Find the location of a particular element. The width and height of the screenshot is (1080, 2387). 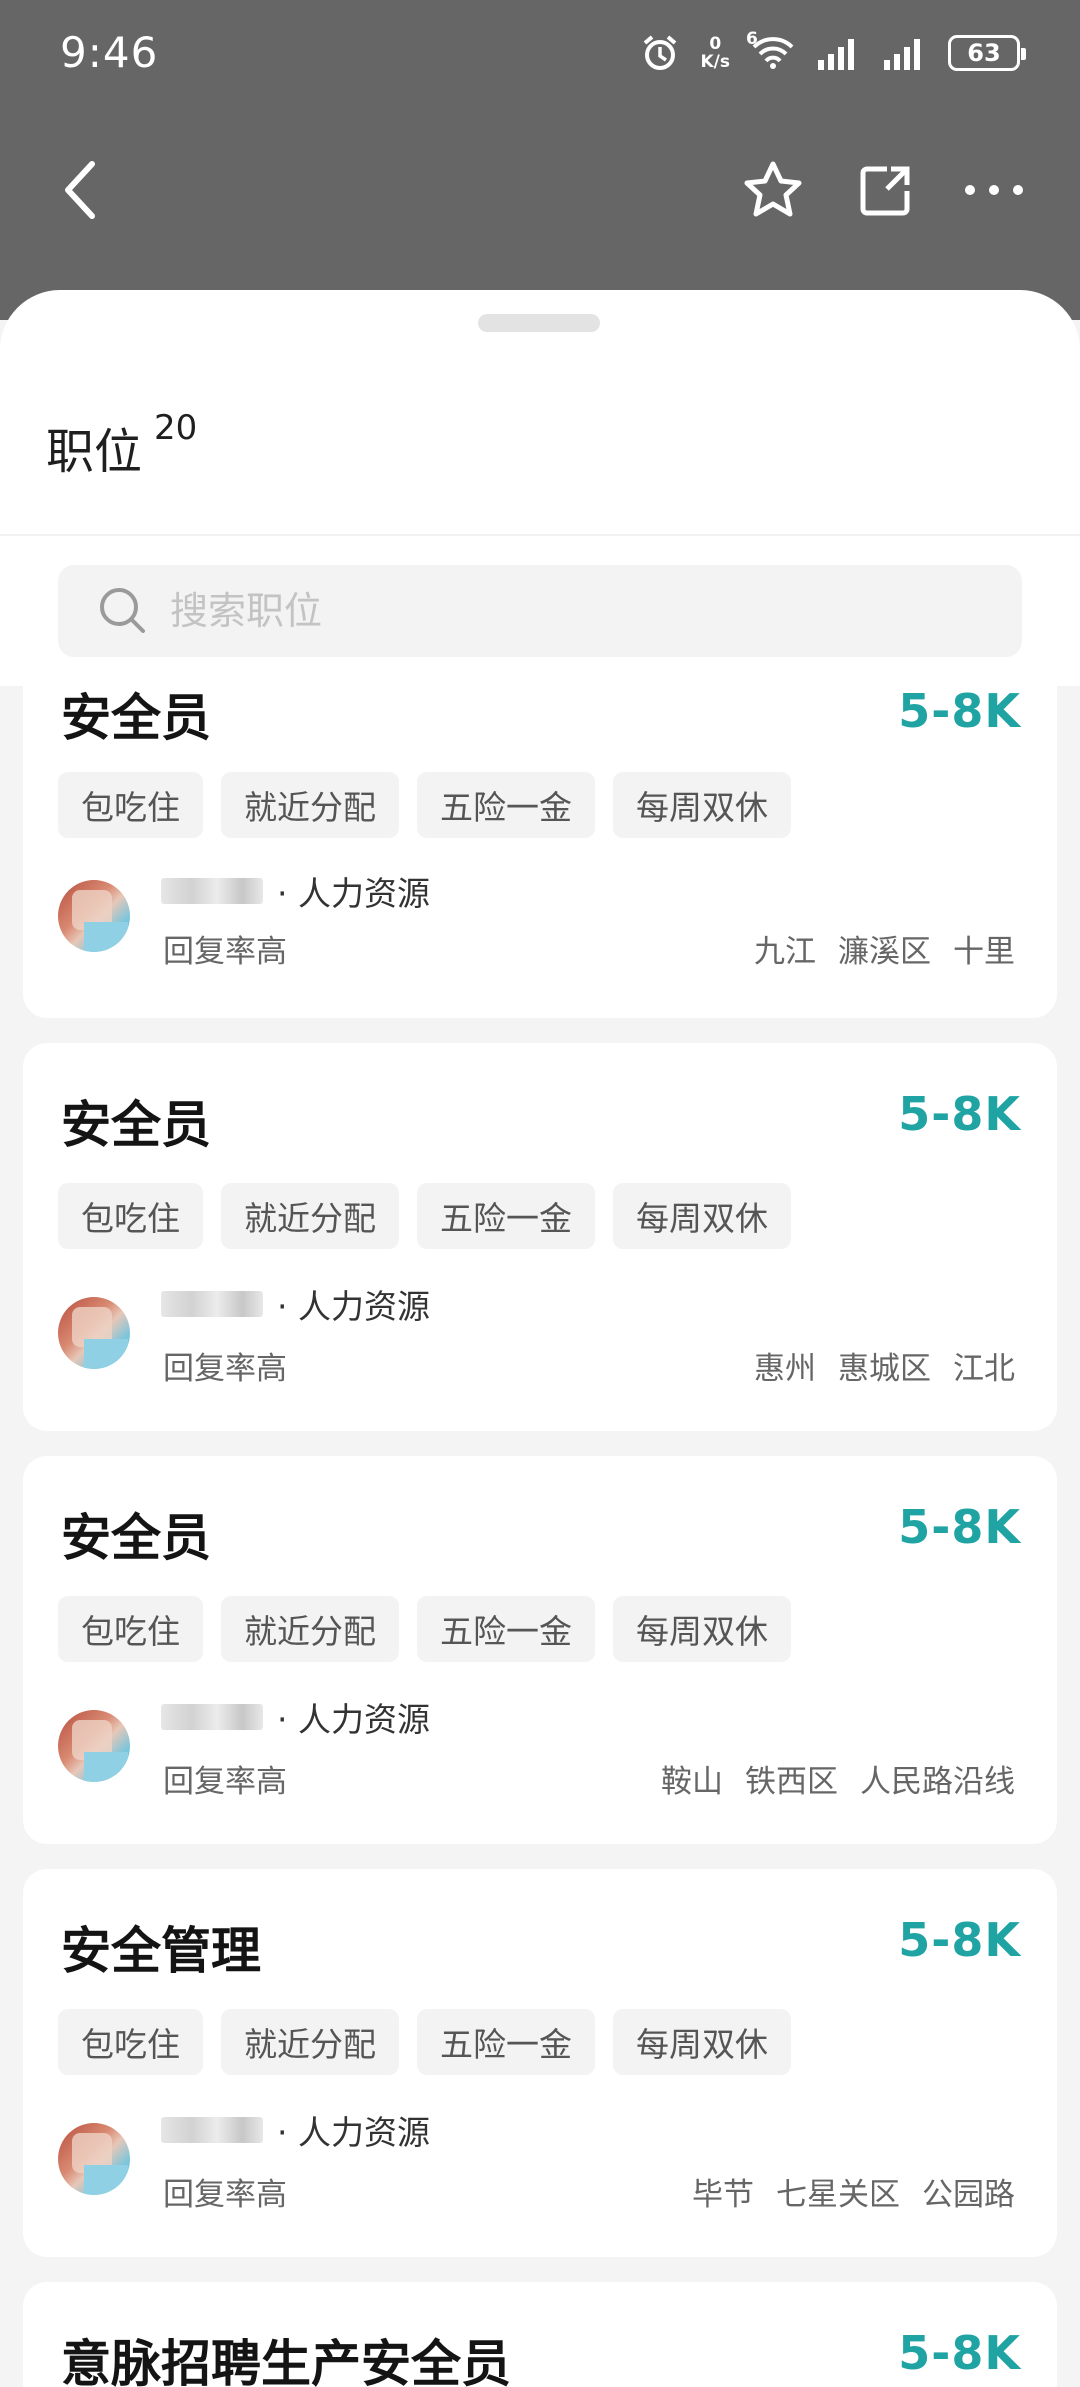

battery-indicator: 63 is located at coordinates (987, 53).